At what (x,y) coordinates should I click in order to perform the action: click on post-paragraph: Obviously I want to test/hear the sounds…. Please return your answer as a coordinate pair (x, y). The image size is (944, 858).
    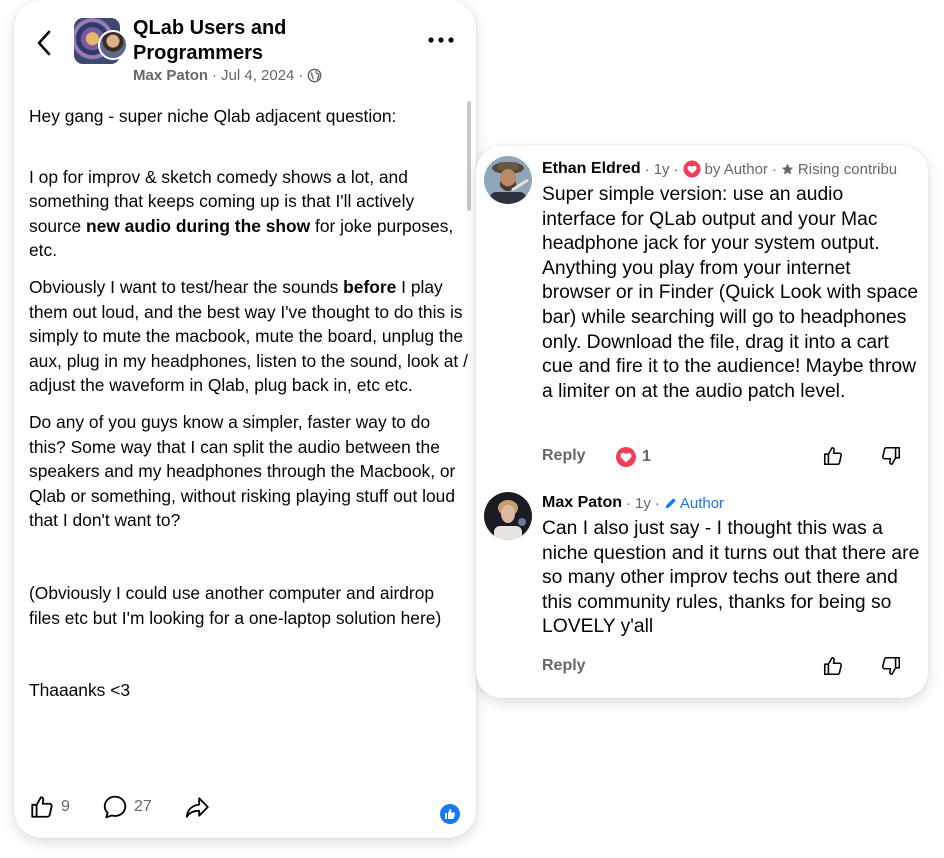
    Looking at the image, I should click on (248, 336).